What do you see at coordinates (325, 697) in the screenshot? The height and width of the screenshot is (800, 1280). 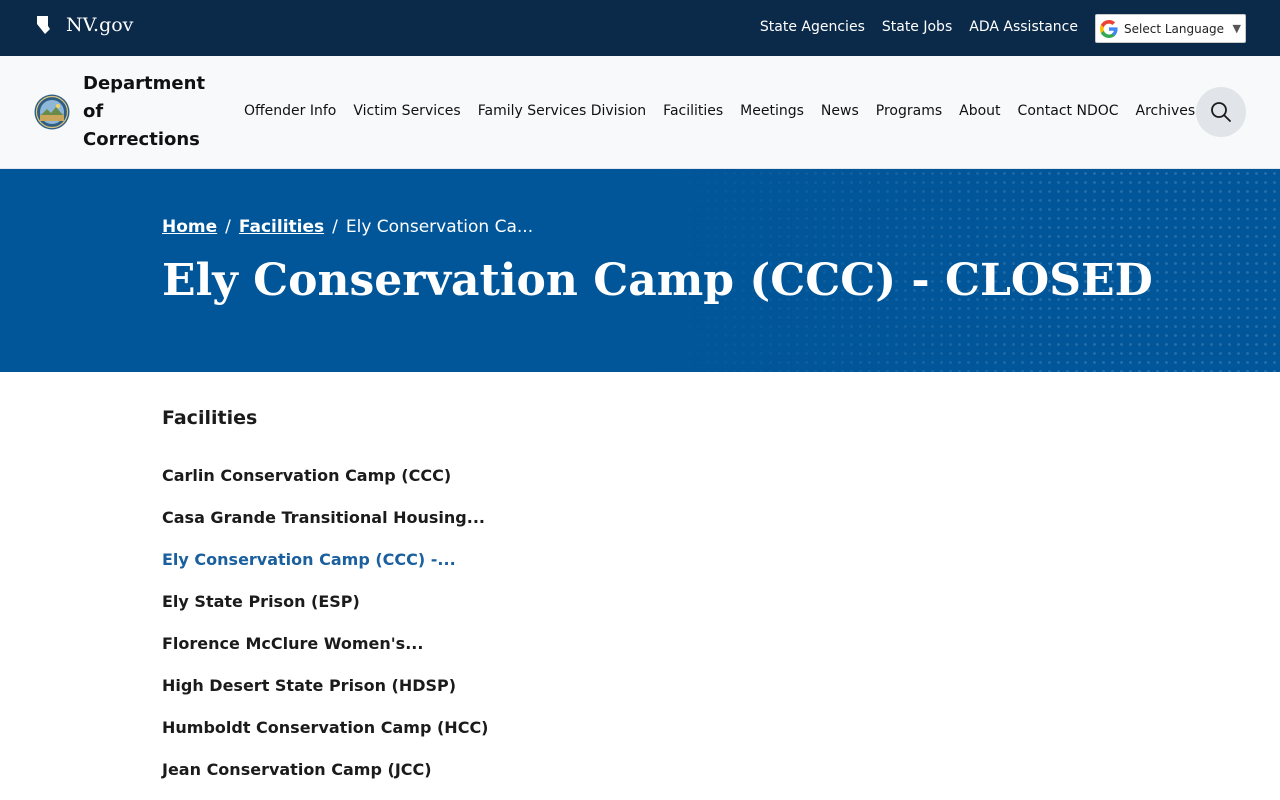 I see `facility-link: High Desert State Prison (HDSP)` at bounding box center [325, 697].